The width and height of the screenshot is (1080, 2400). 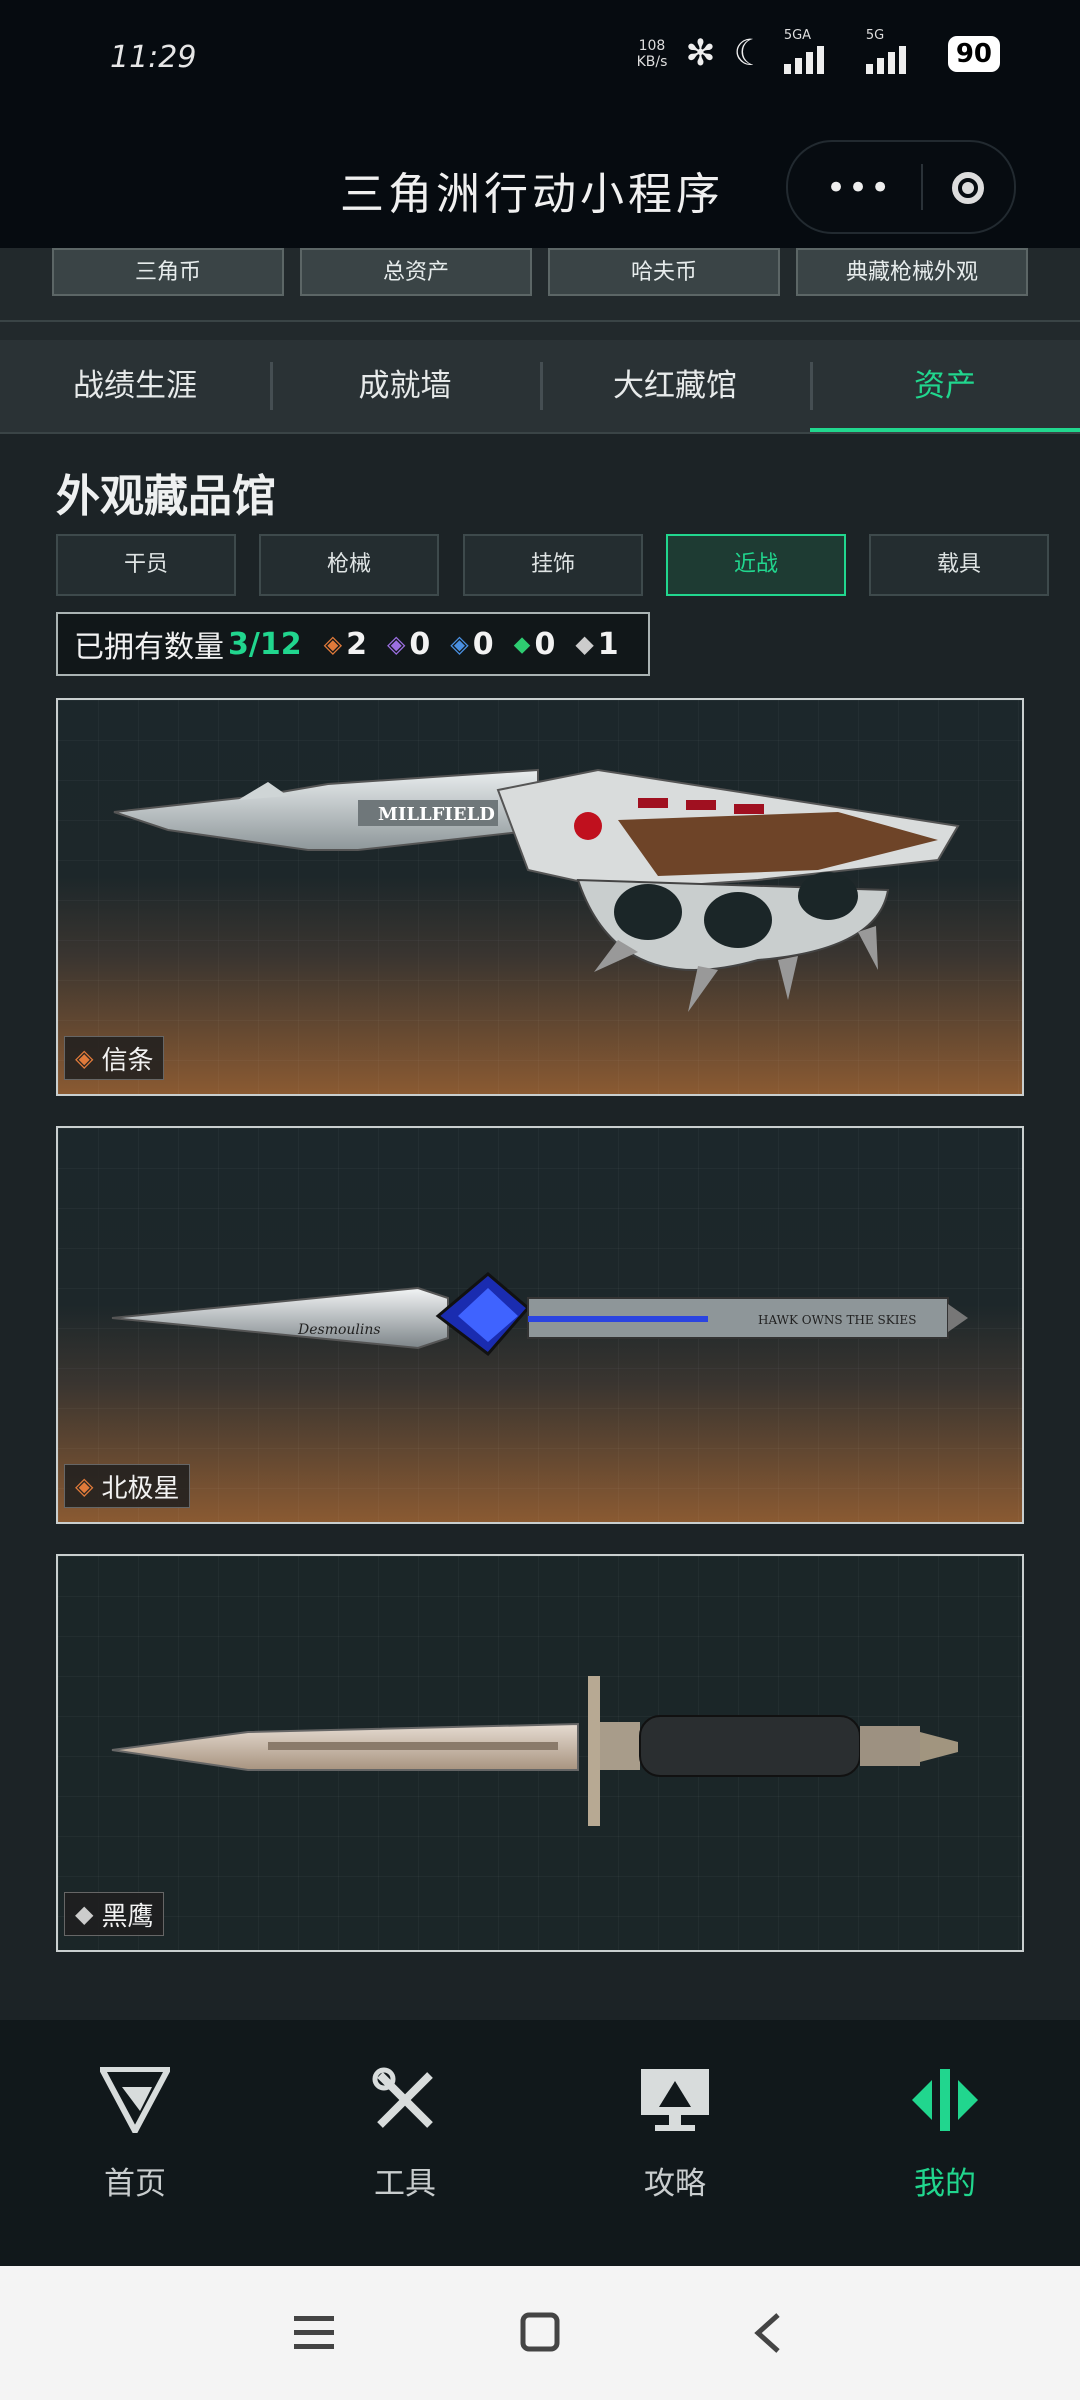 I want to click on net-speed: 108 KB/s, so click(x=652, y=54).